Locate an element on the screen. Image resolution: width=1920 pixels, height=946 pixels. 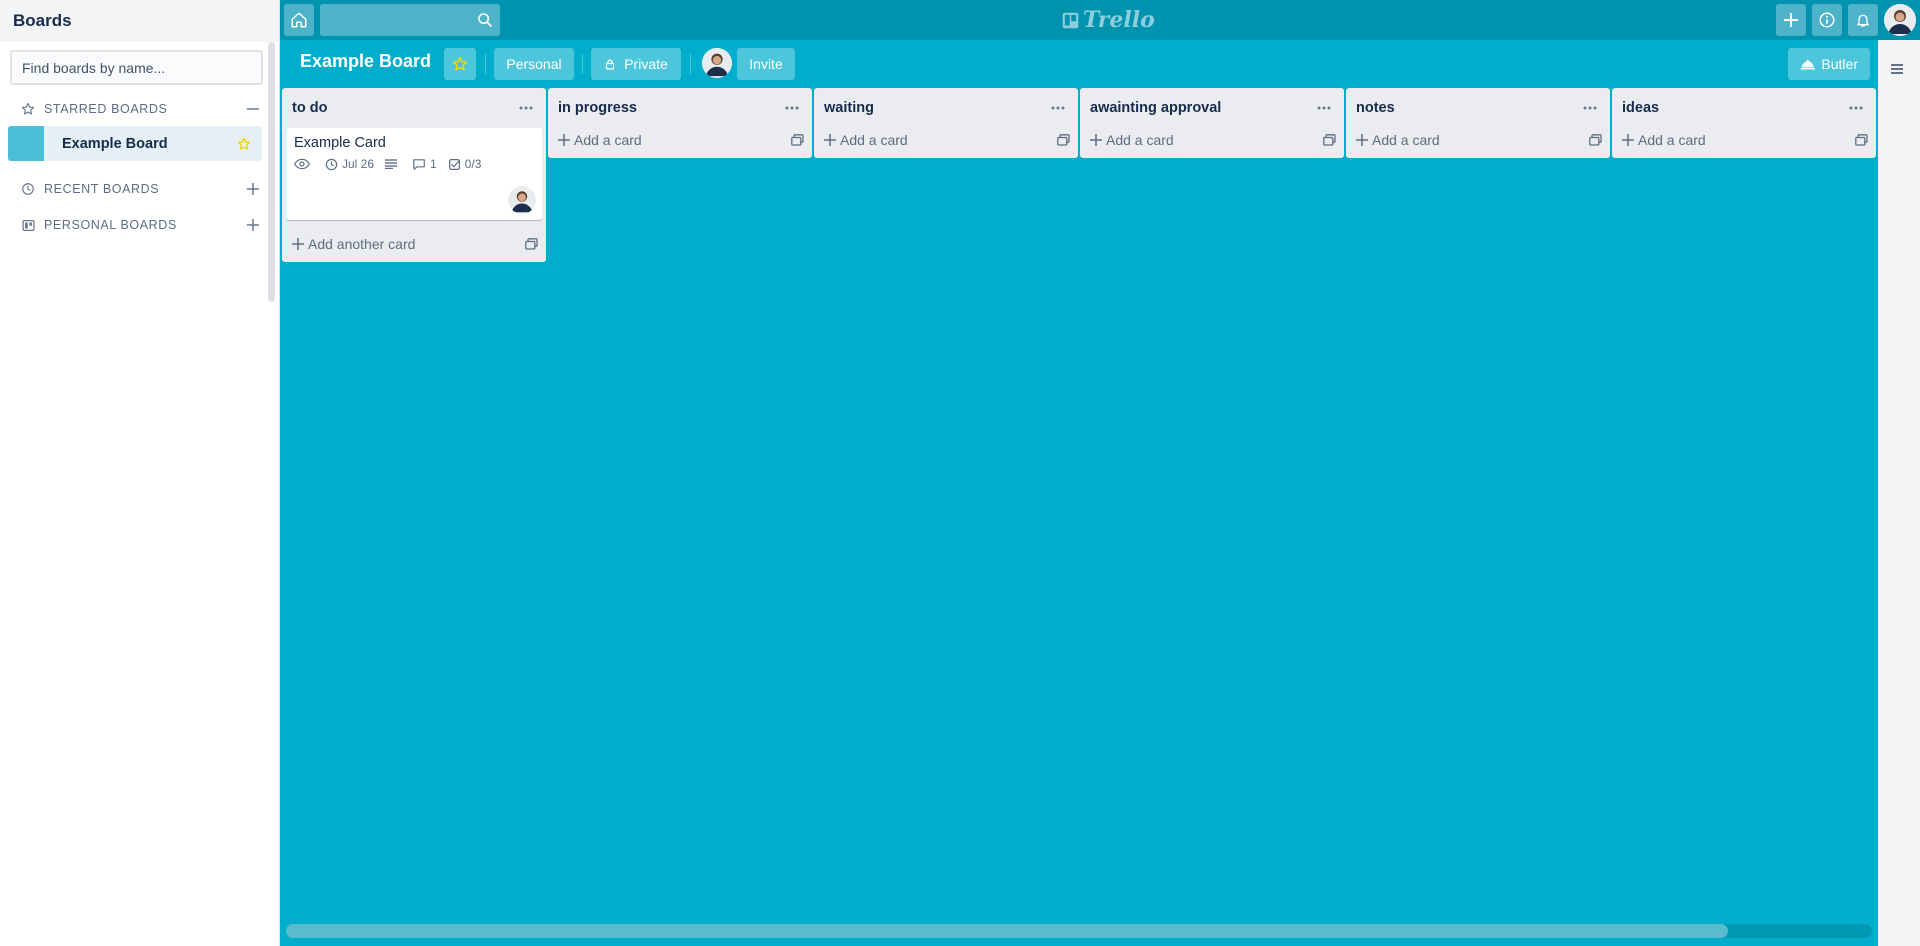
comments-badge: 1 is located at coordinates (424, 164).